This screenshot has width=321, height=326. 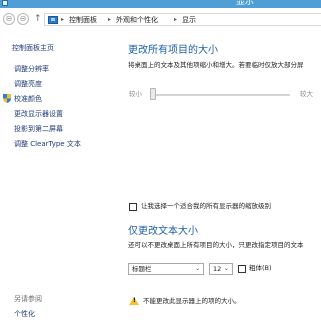 What do you see at coordinates (260, 268) in the screenshot?
I see `bold-label: 粗体(B)` at bounding box center [260, 268].